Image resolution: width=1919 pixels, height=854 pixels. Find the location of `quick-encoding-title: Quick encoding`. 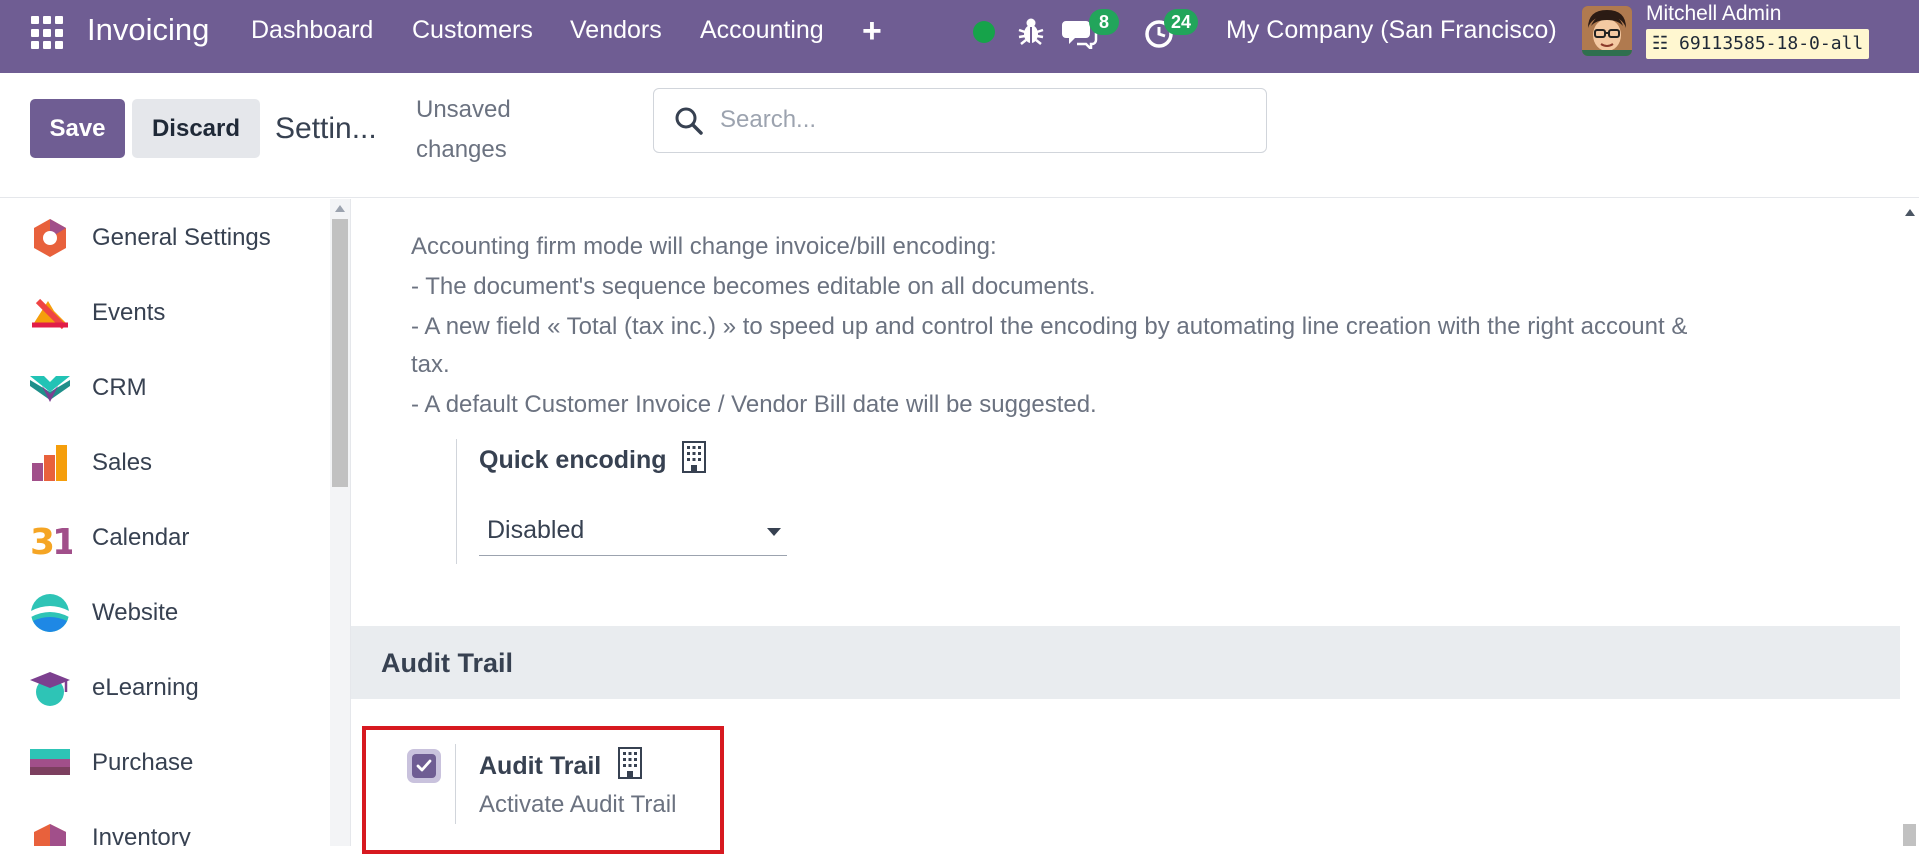

quick-encoding-title: Quick encoding is located at coordinates (573, 460).